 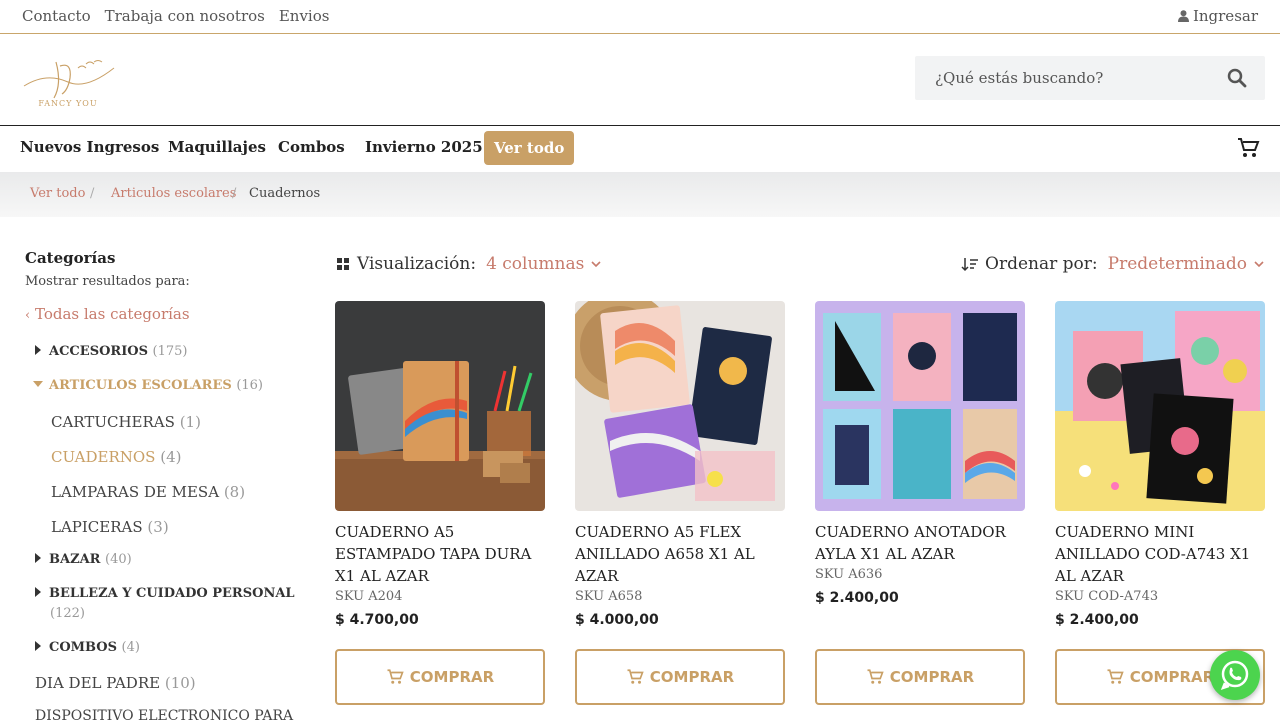 I want to click on grid-icon, so click(x=343, y=264).